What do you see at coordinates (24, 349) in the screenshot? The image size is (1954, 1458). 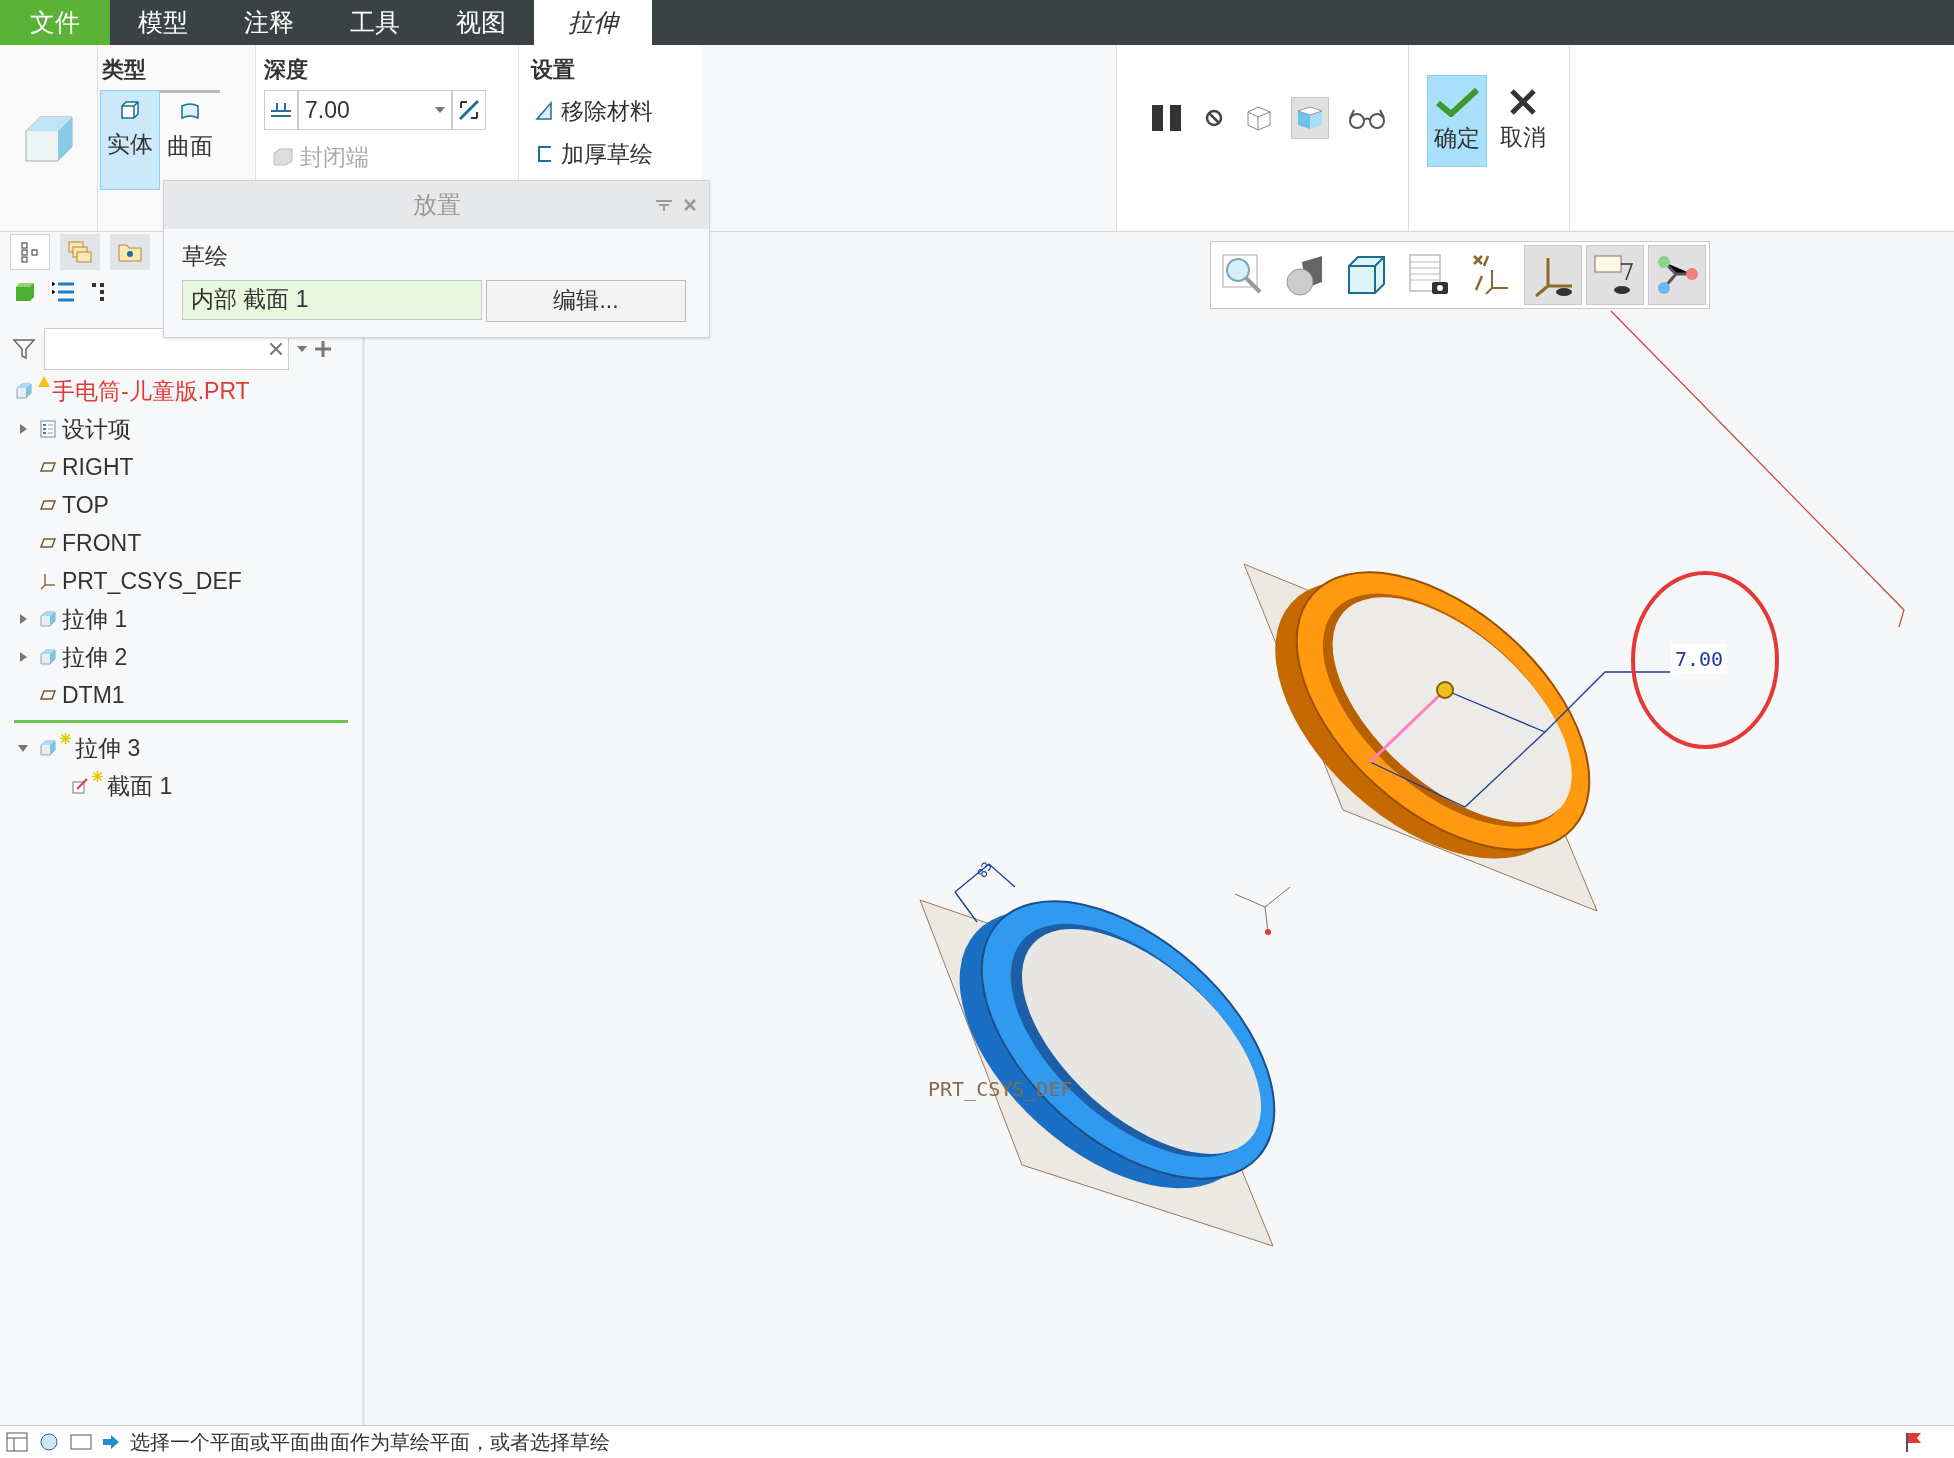 I see `filter-icon` at bounding box center [24, 349].